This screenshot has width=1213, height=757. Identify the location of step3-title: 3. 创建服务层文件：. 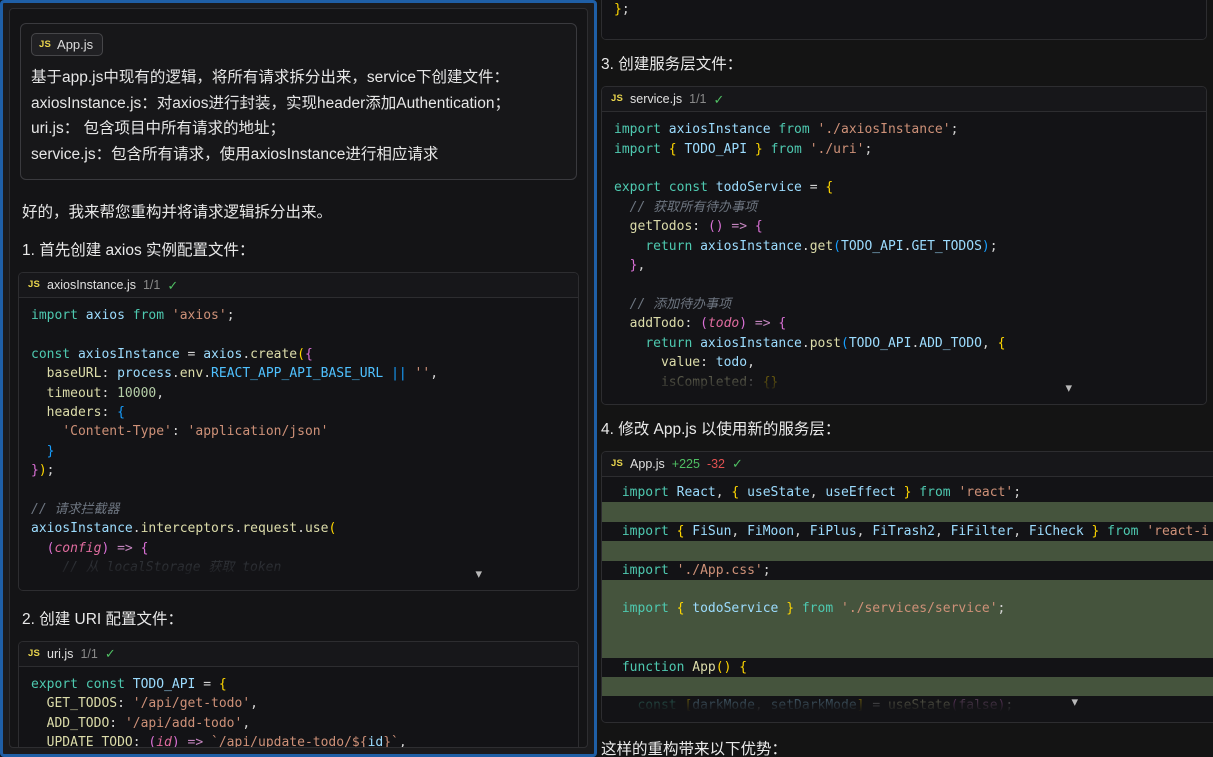
(672, 65).